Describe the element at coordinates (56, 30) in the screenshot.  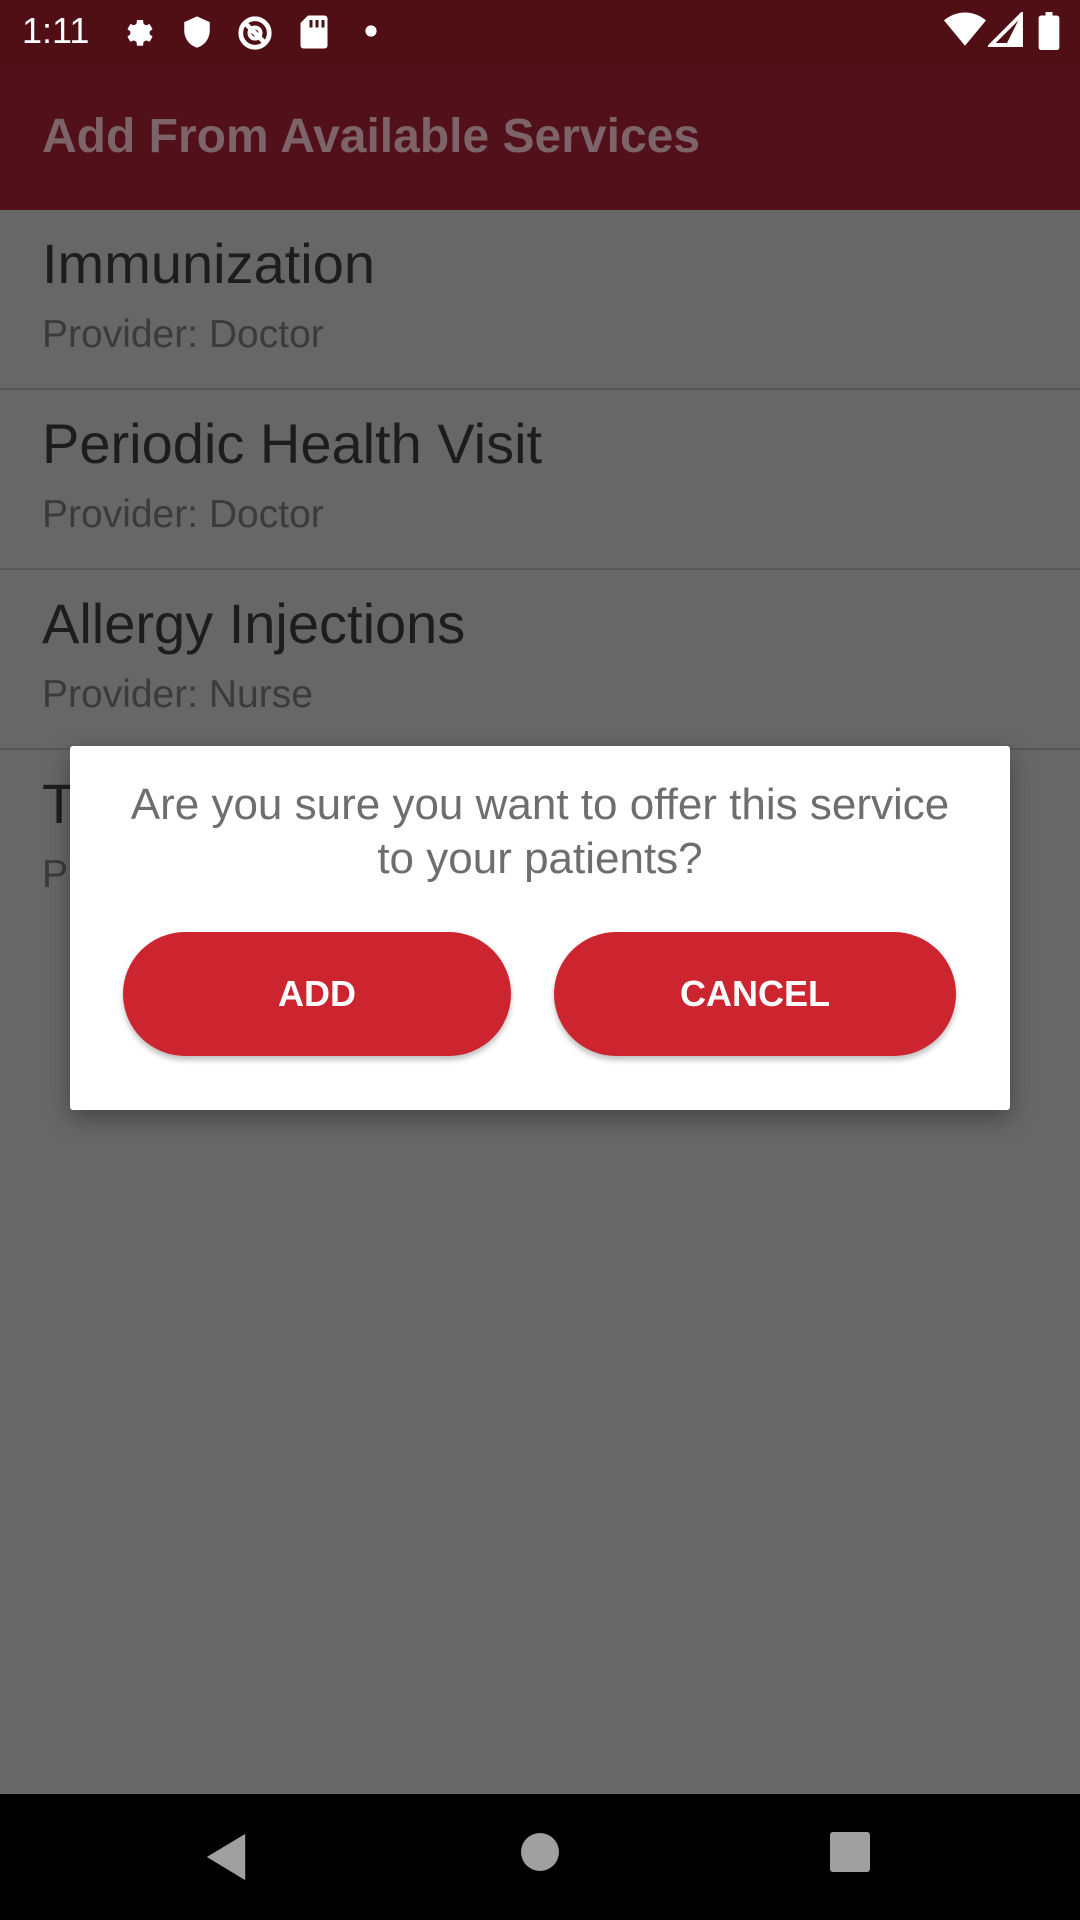
I see `status-time: 1:11` at that location.